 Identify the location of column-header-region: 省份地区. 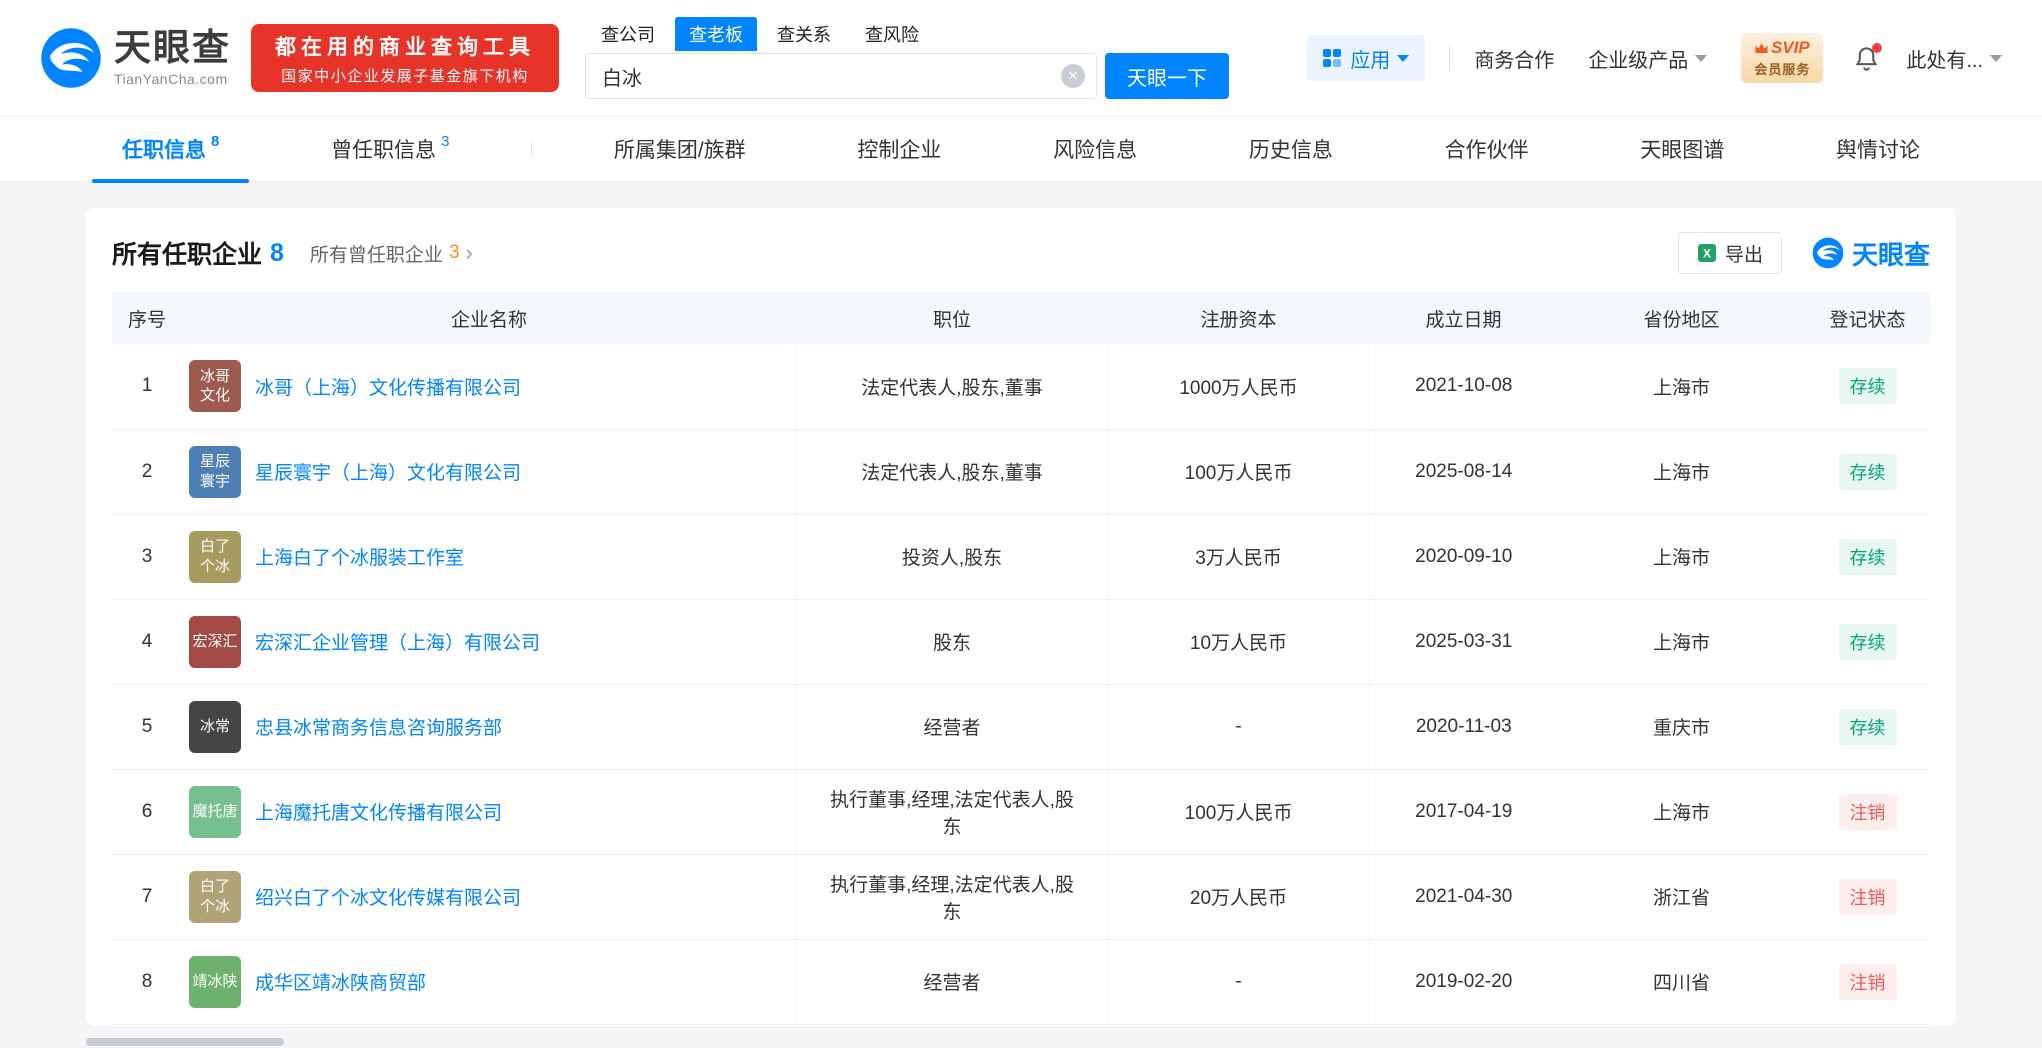
(1681, 318).